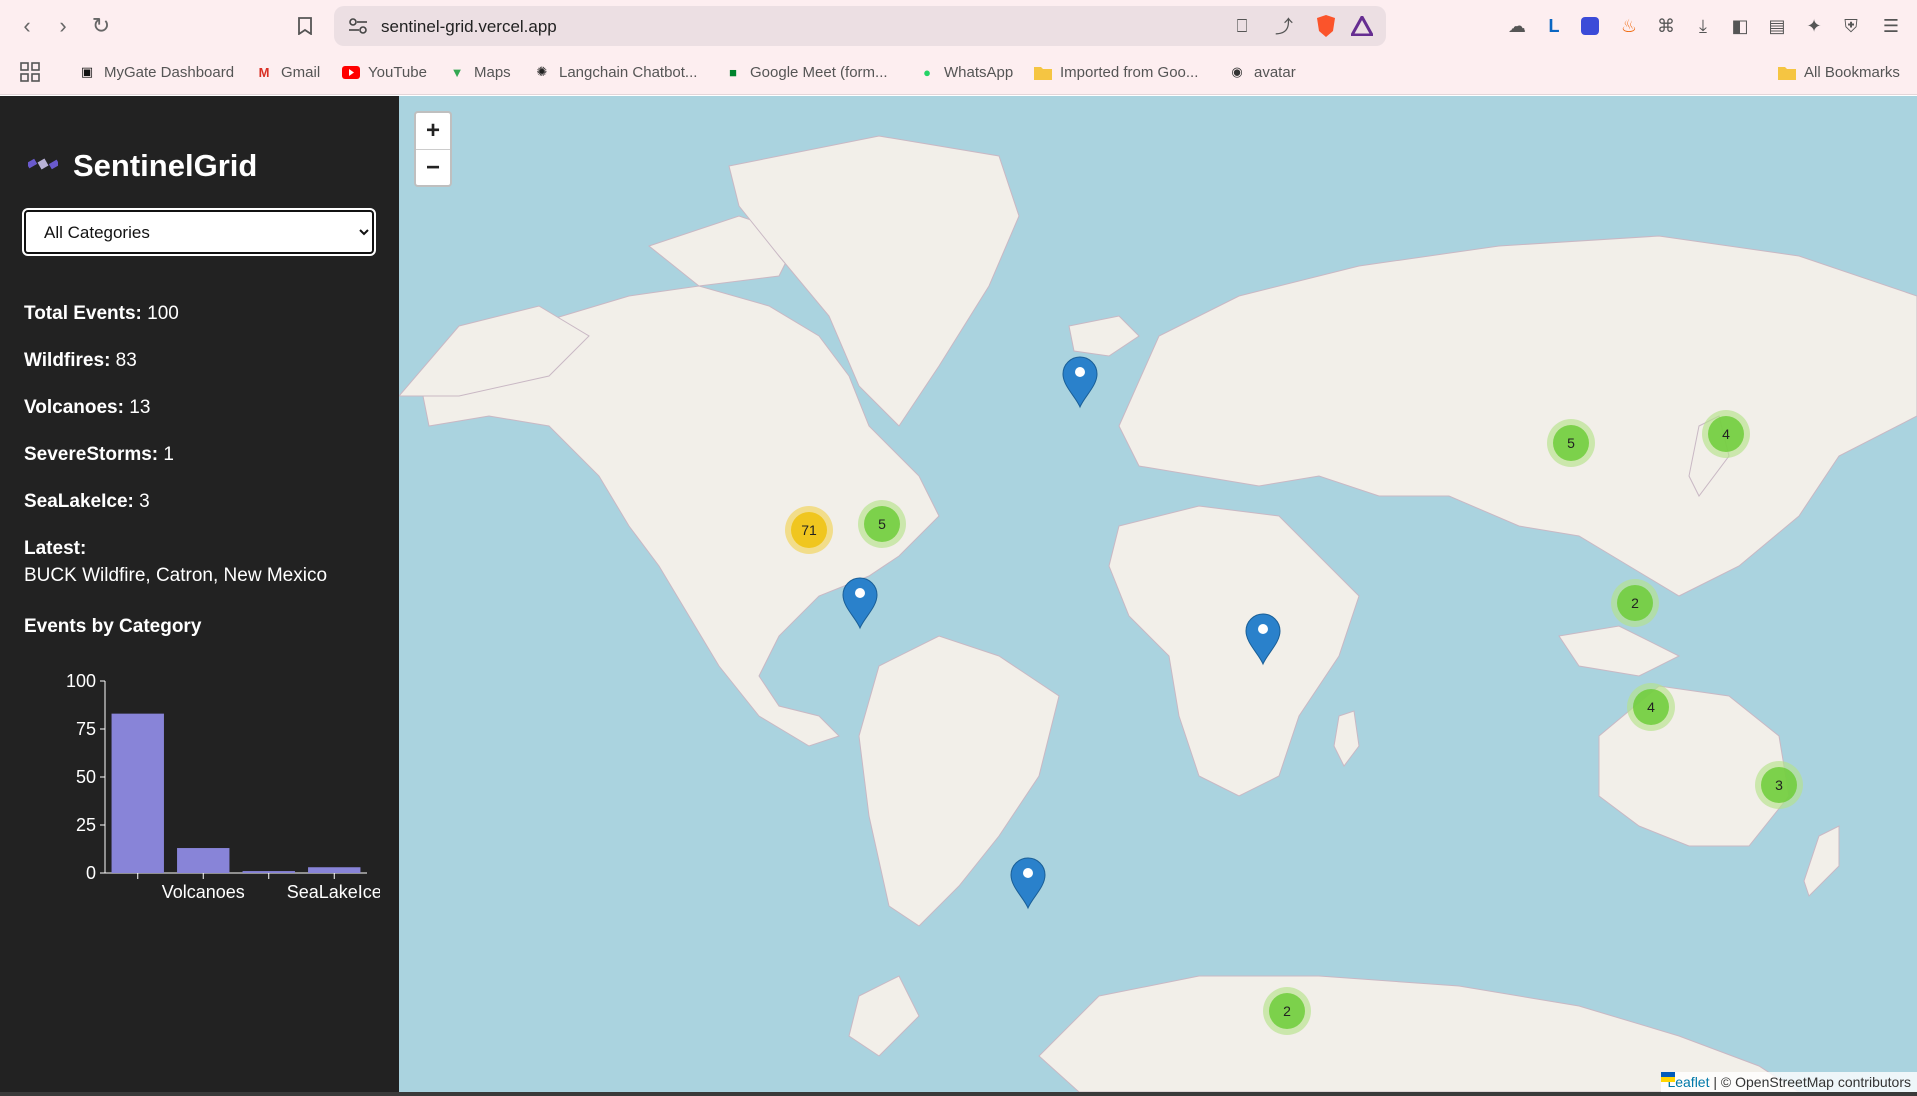 The image size is (1917, 1096). Describe the element at coordinates (99, 454) in the screenshot. I see `stat-severe-storms: SevereStorms: 1` at that location.